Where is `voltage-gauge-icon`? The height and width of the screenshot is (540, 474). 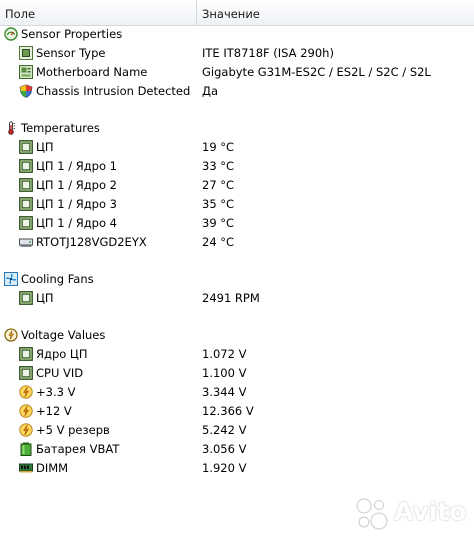
voltage-gauge-icon is located at coordinates (11, 335).